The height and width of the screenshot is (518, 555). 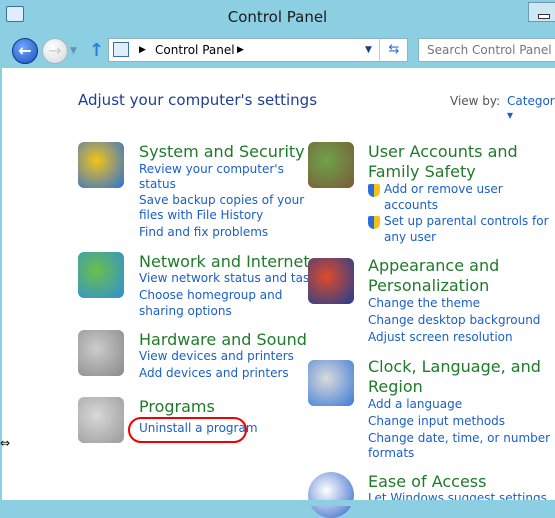 I want to click on up-button: ↑, so click(x=96, y=50).